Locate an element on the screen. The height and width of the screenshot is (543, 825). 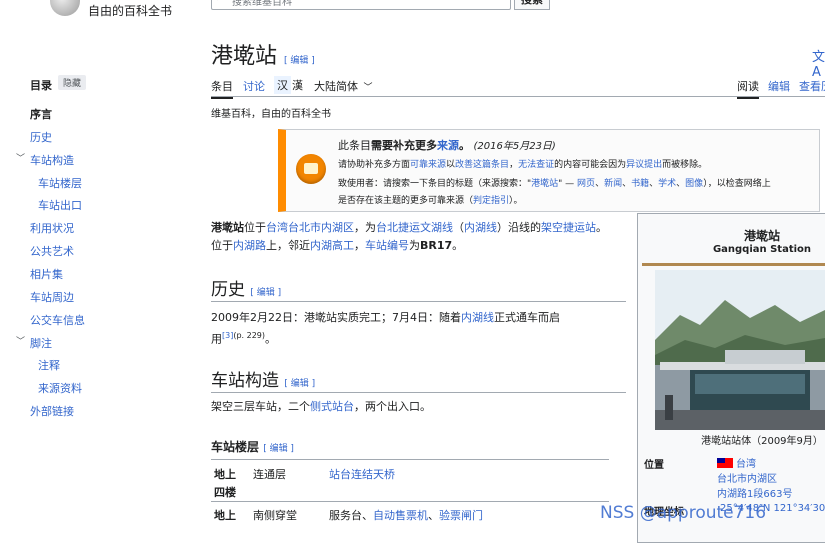
infobox-divider is located at coordinates (733, 264).